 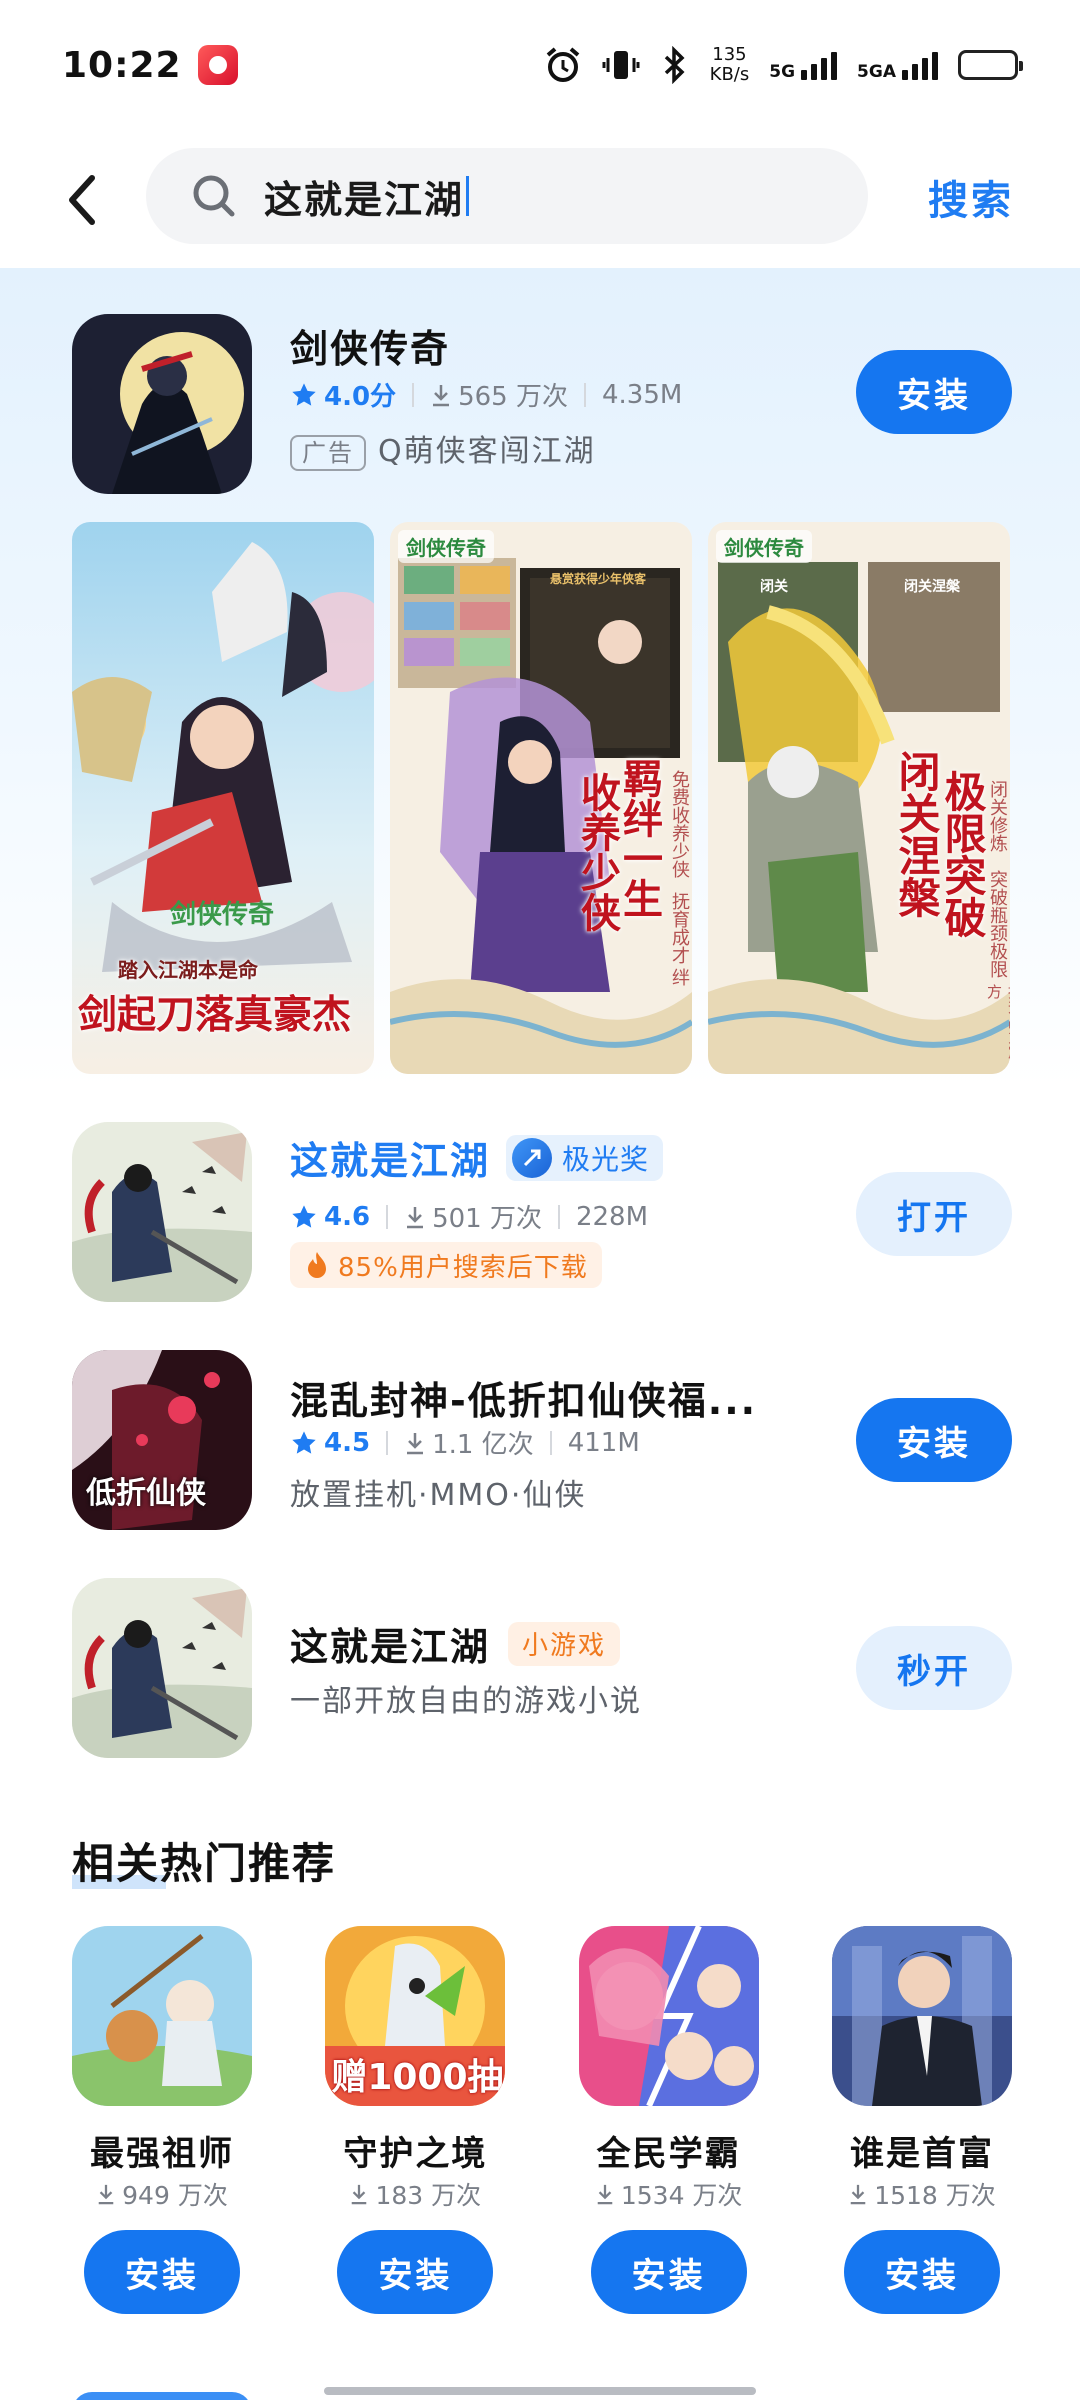 I want to click on screenshot: 剑侠传奇 踏入江湖本是命 剑起刀落真豪杰, so click(x=223, y=798).